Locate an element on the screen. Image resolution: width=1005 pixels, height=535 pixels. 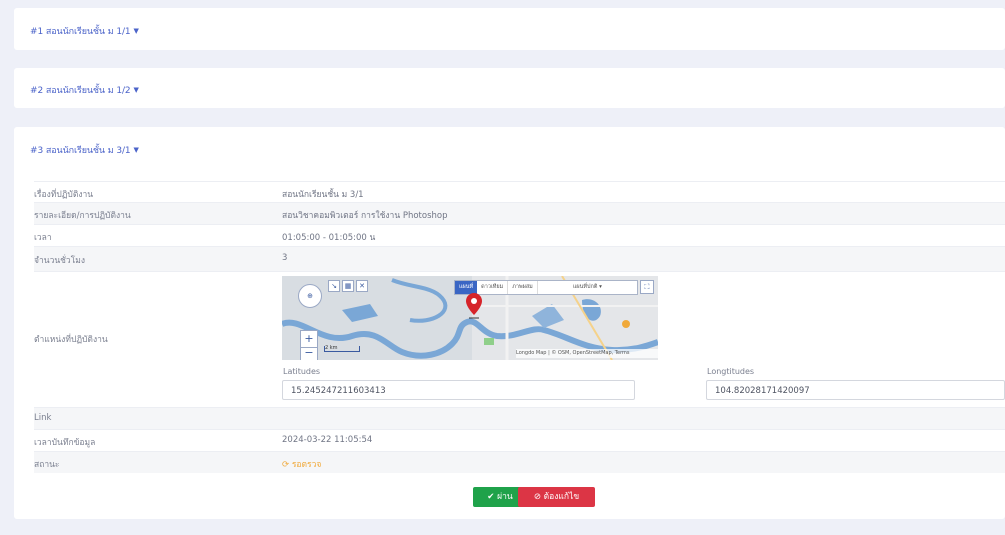
map-zoom-out-button: − is located at coordinates (309, 353).